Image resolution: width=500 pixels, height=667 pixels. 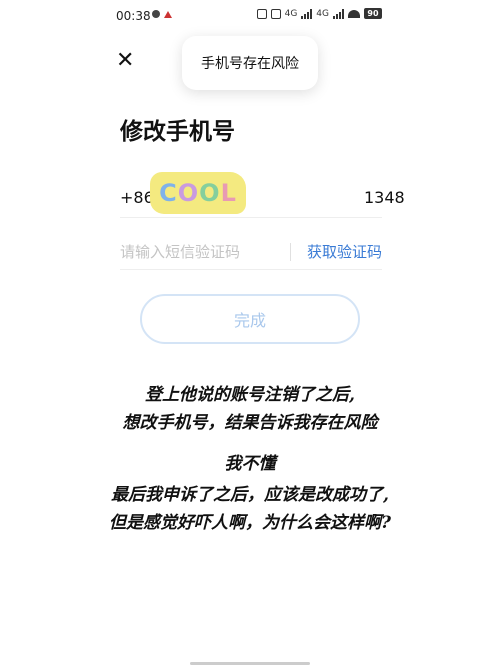 I want to click on battery-icon: 90, so click(x=373, y=13).